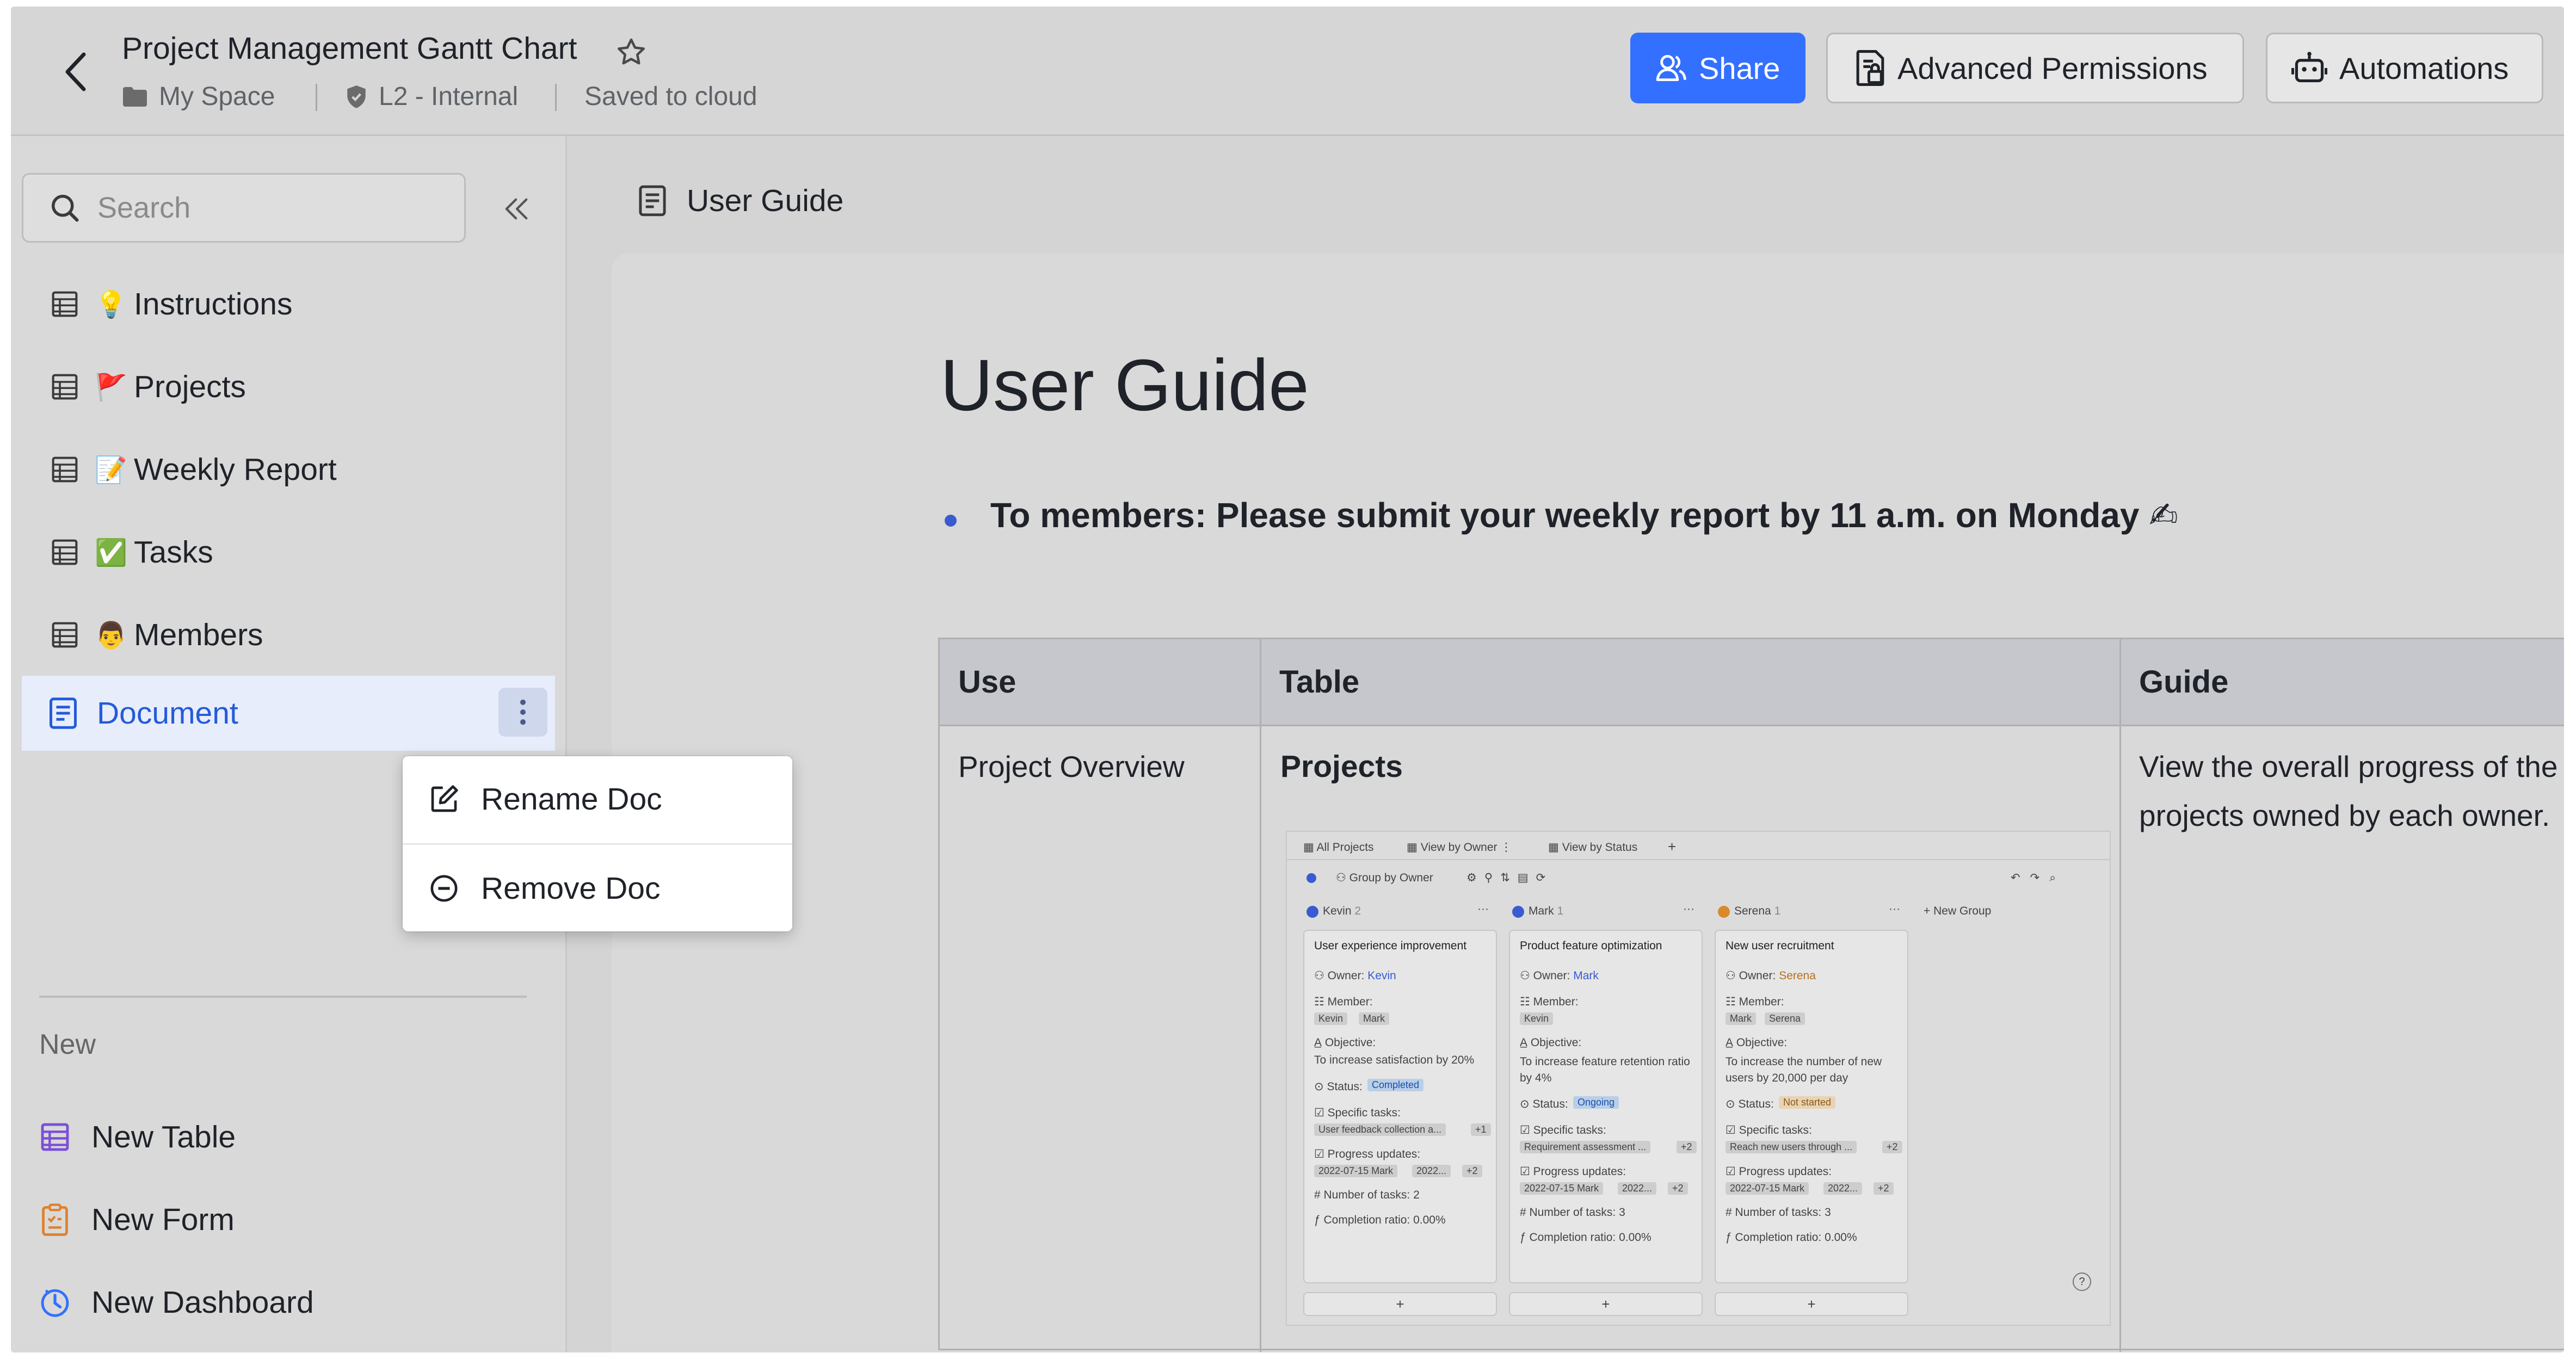 Image resolution: width=2576 pixels, height=1359 pixels. I want to click on meta-divider, so click(317, 97).